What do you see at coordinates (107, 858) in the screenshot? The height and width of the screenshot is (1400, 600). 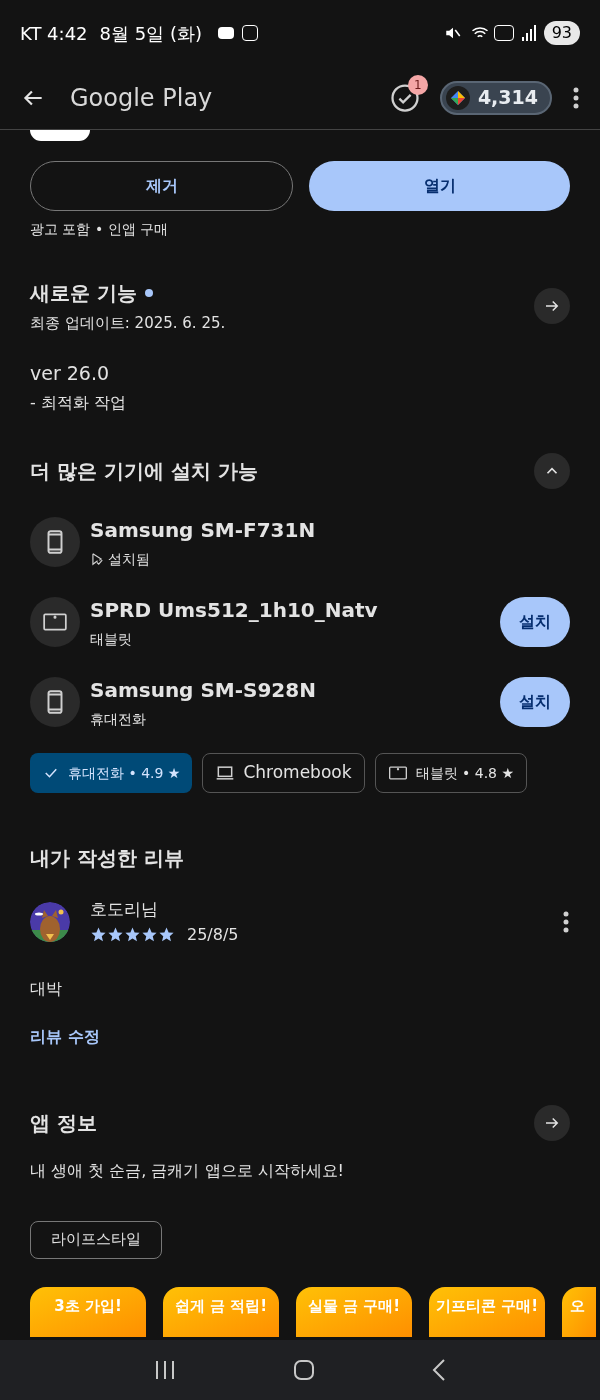 I see `section-title: 내가 작성한 리뷰` at bounding box center [107, 858].